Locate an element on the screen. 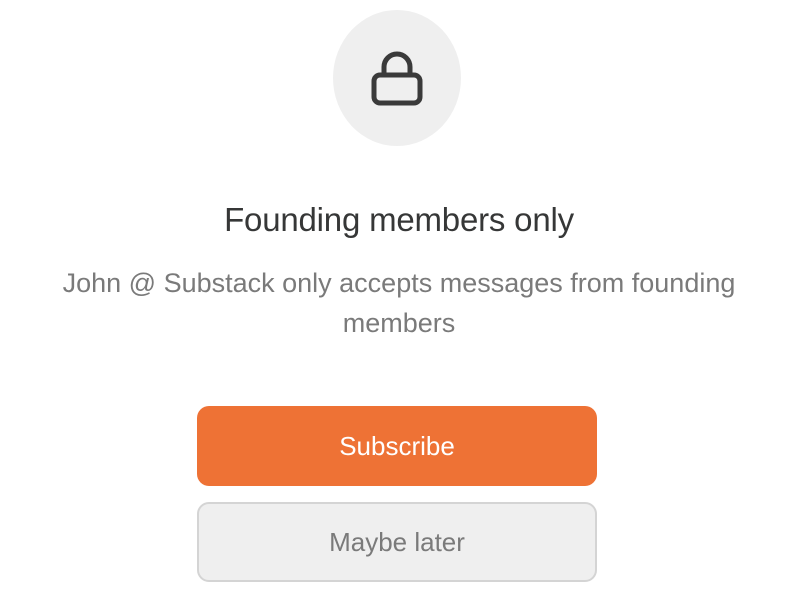 This screenshot has width=798, height=606. maybe-later-button-label: Maybe later is located at coordinates (397, 541).